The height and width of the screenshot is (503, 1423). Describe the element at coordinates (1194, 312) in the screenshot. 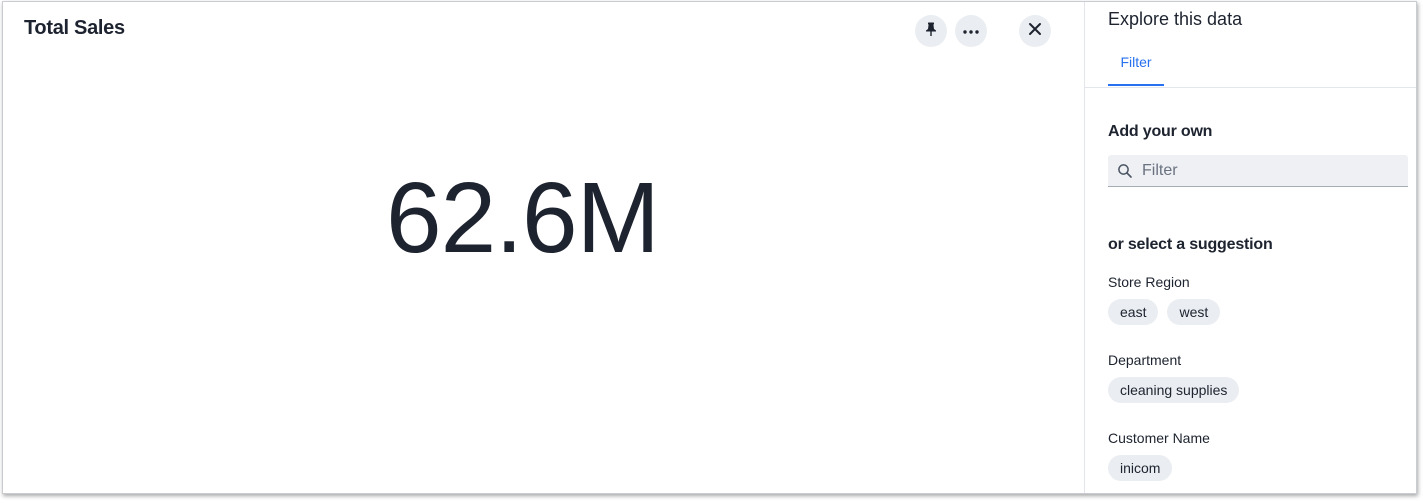

I see `chip-west: west` at that location.